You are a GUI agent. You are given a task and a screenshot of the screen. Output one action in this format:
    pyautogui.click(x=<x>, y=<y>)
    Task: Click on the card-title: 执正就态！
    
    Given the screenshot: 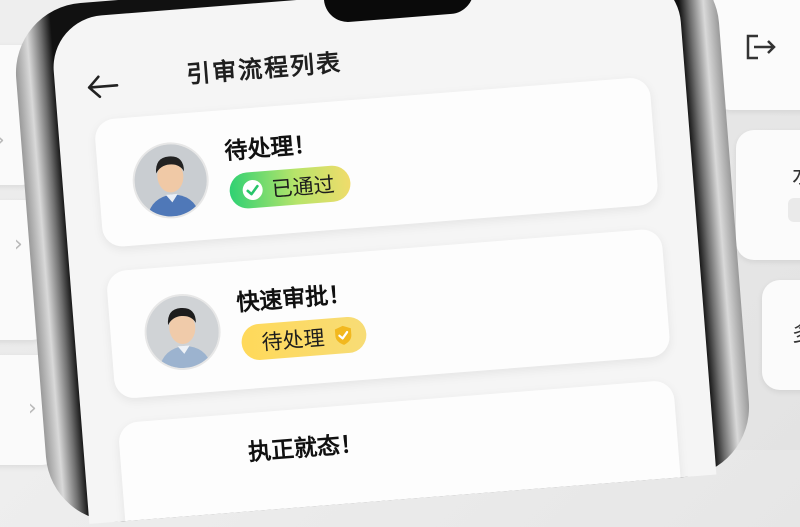 What is the action you would take?
    pyautogui.click(x=305, y=449)
    